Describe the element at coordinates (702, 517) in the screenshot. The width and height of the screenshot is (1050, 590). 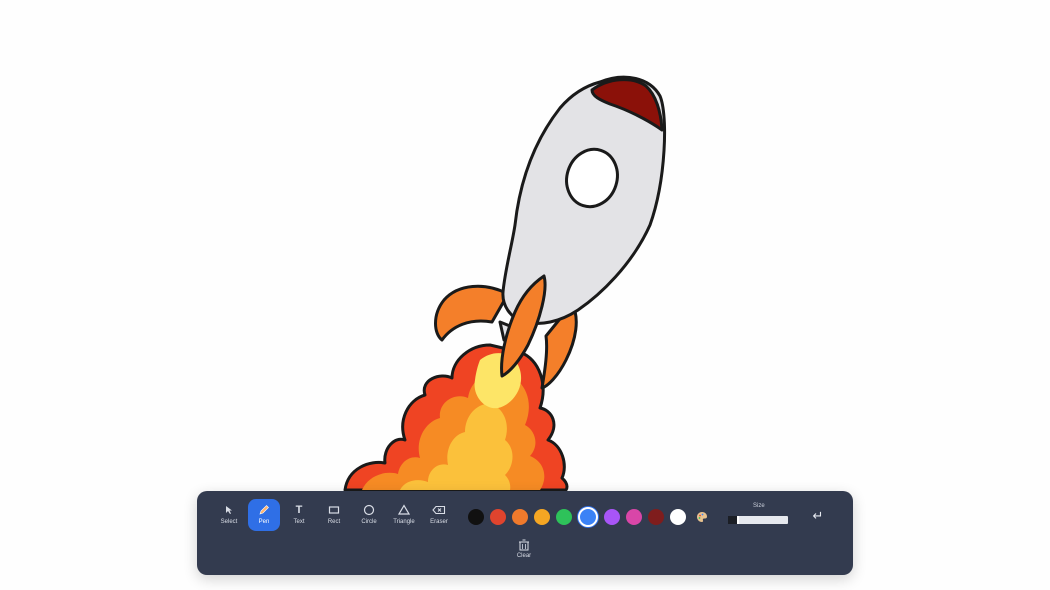
I see `palette-icon` at that location.